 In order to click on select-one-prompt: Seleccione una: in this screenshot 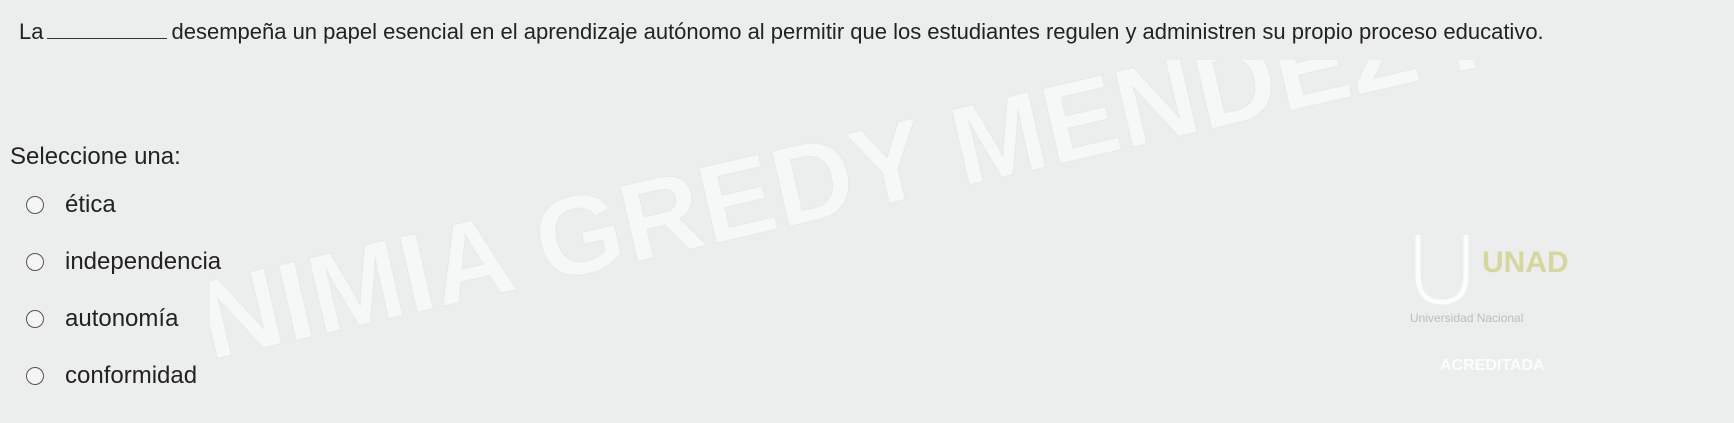, I will do `click(95, 156)`.